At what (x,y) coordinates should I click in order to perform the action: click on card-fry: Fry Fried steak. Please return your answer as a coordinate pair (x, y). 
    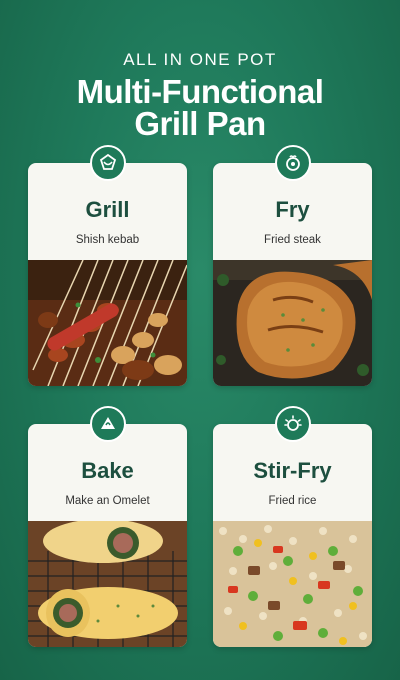
    Looking at the image, I should click on (292, 274).